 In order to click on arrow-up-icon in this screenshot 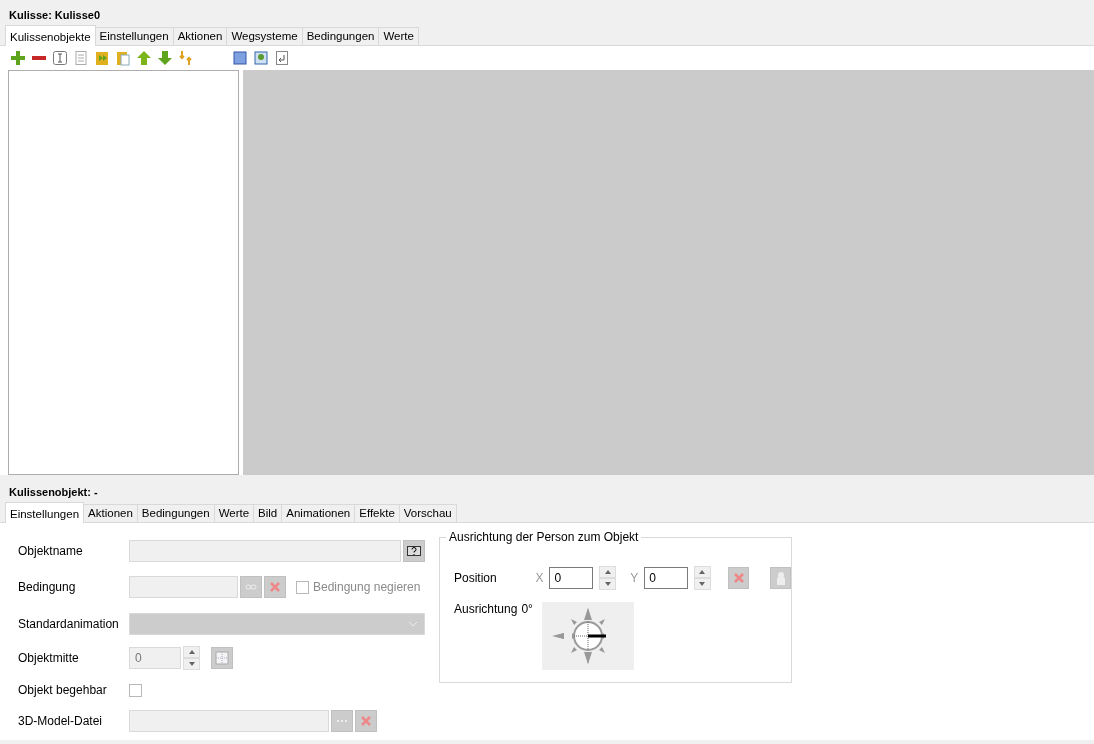, I will do `click(144, 58)`.